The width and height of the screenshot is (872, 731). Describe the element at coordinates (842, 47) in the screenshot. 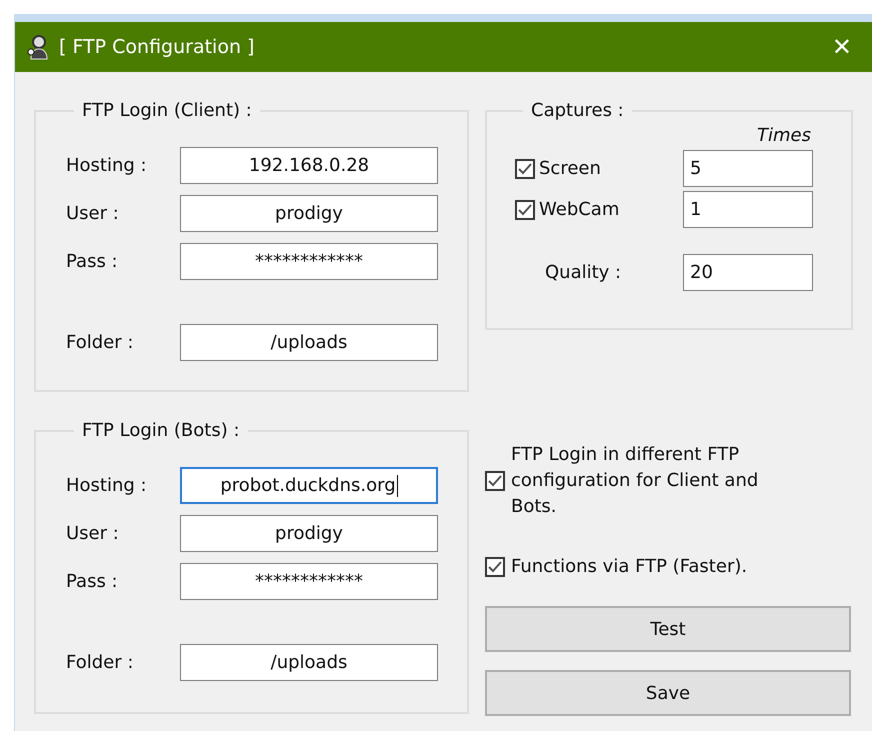

I see `close-button: ✕` at that location.